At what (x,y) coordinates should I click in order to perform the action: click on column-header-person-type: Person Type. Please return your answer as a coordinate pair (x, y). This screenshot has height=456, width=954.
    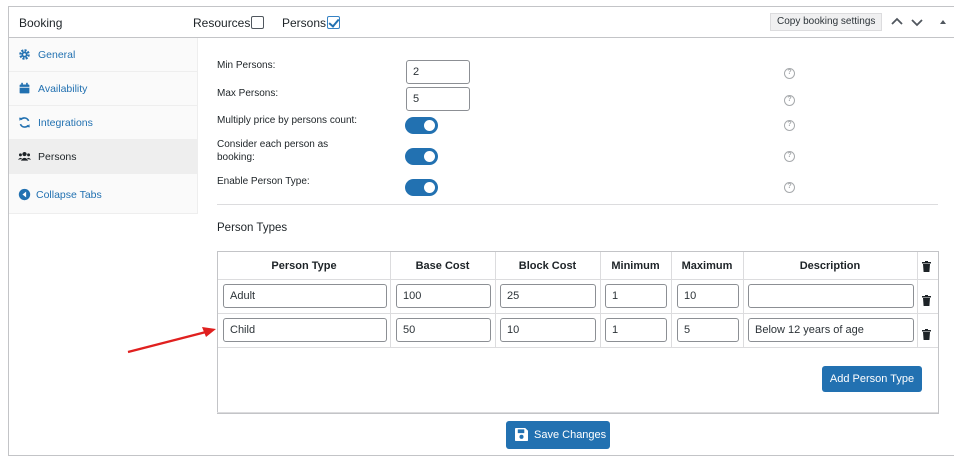
    Looking at the image, I should click on (304, 266).